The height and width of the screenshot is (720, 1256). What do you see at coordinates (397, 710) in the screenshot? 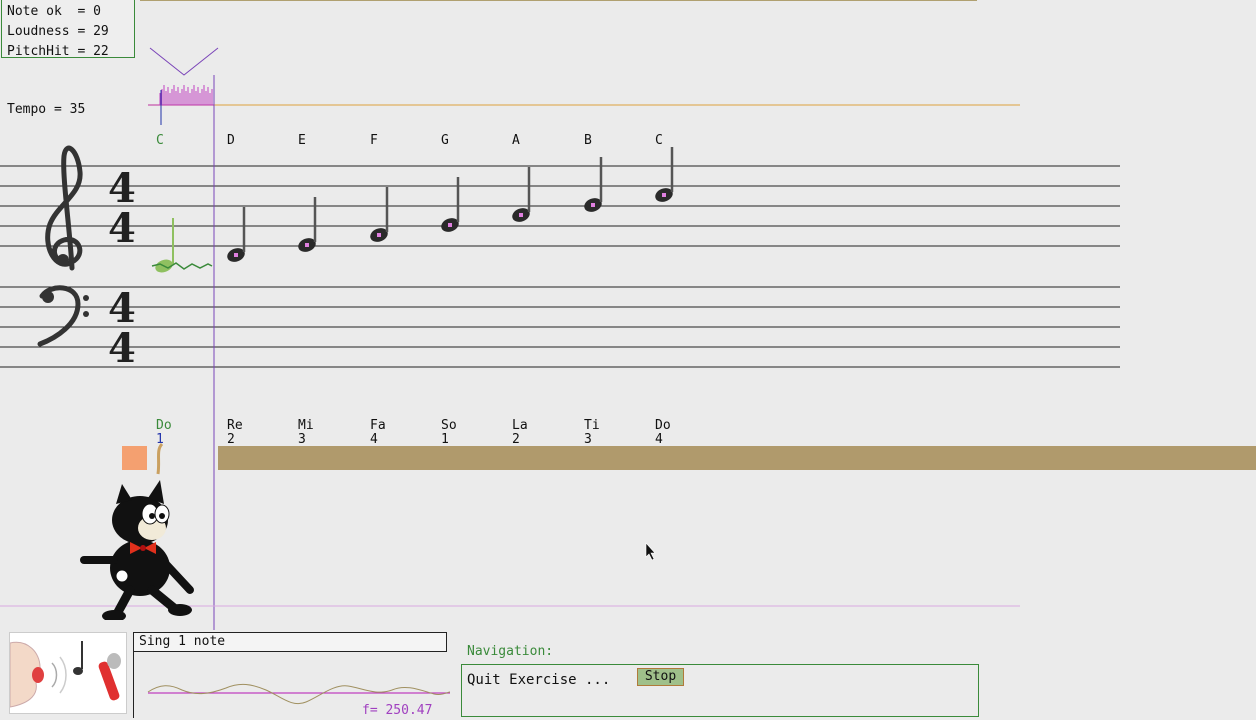
I see `frequency-readout: f= 250.47` at bounding box center [397, 710].